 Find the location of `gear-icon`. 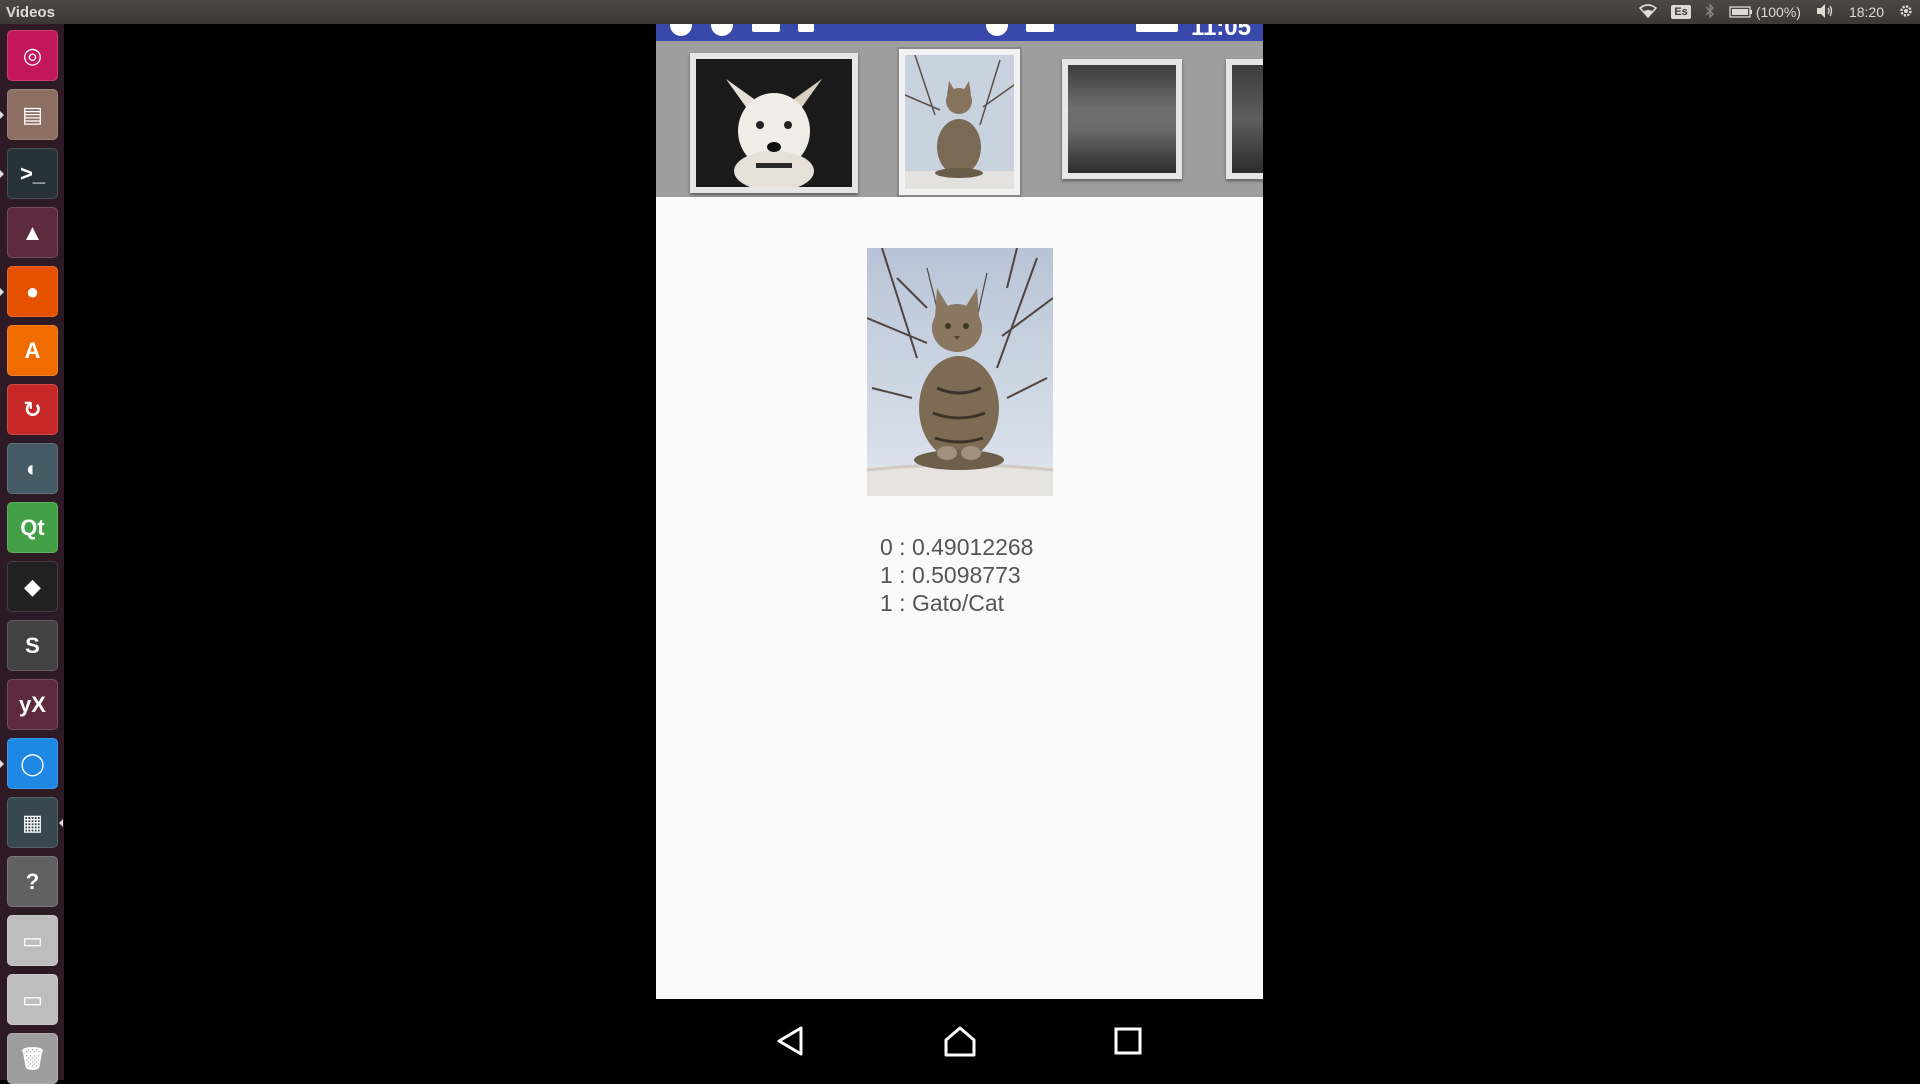

gear-icon is located at coordinates (1906, 12).